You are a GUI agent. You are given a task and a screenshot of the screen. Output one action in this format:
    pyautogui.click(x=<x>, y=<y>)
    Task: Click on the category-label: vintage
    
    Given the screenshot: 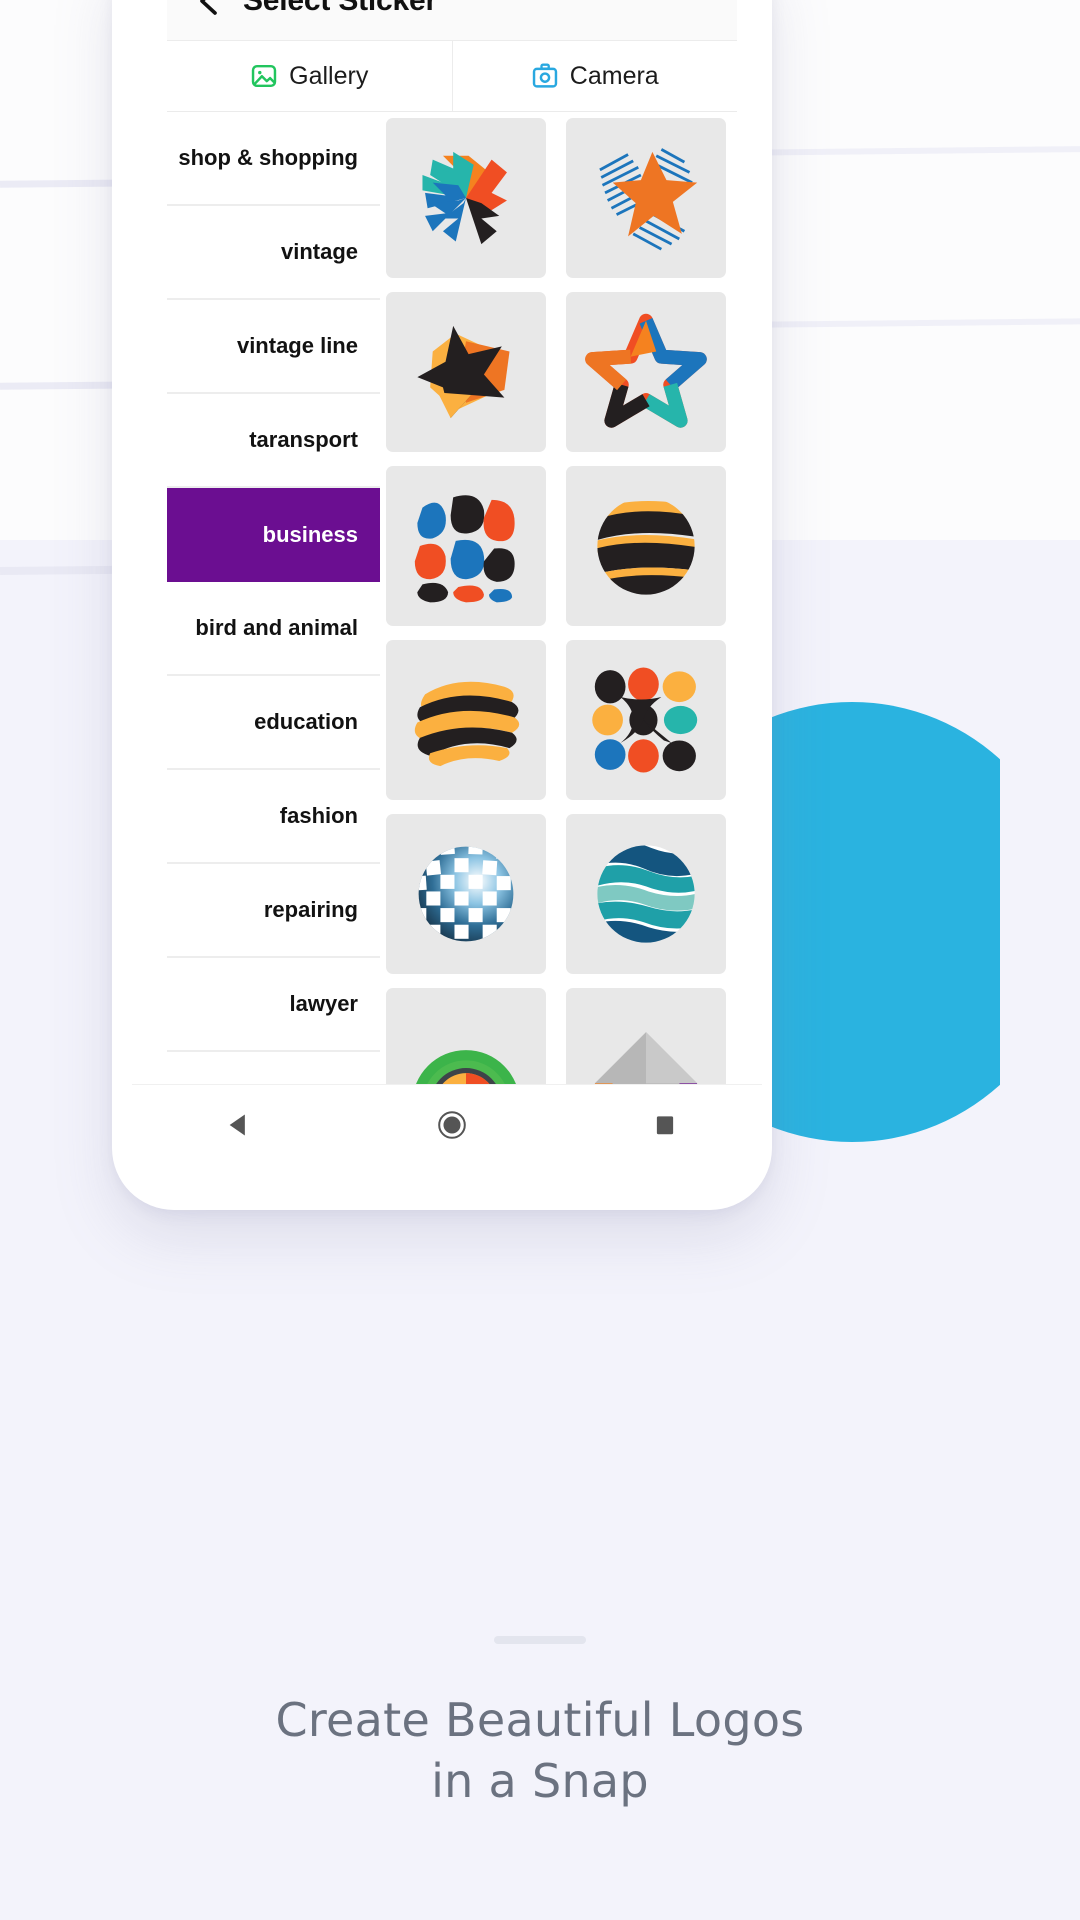 What is the action you would take?
    pyautogui.click(x=319, y=251)
    